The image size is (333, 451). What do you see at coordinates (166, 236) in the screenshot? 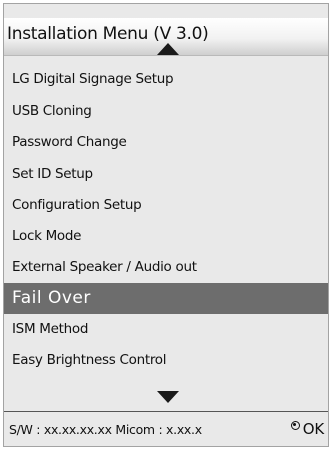
I see `menu-item-lock-mode: Lock Mode` at bounding box center [166, 236].